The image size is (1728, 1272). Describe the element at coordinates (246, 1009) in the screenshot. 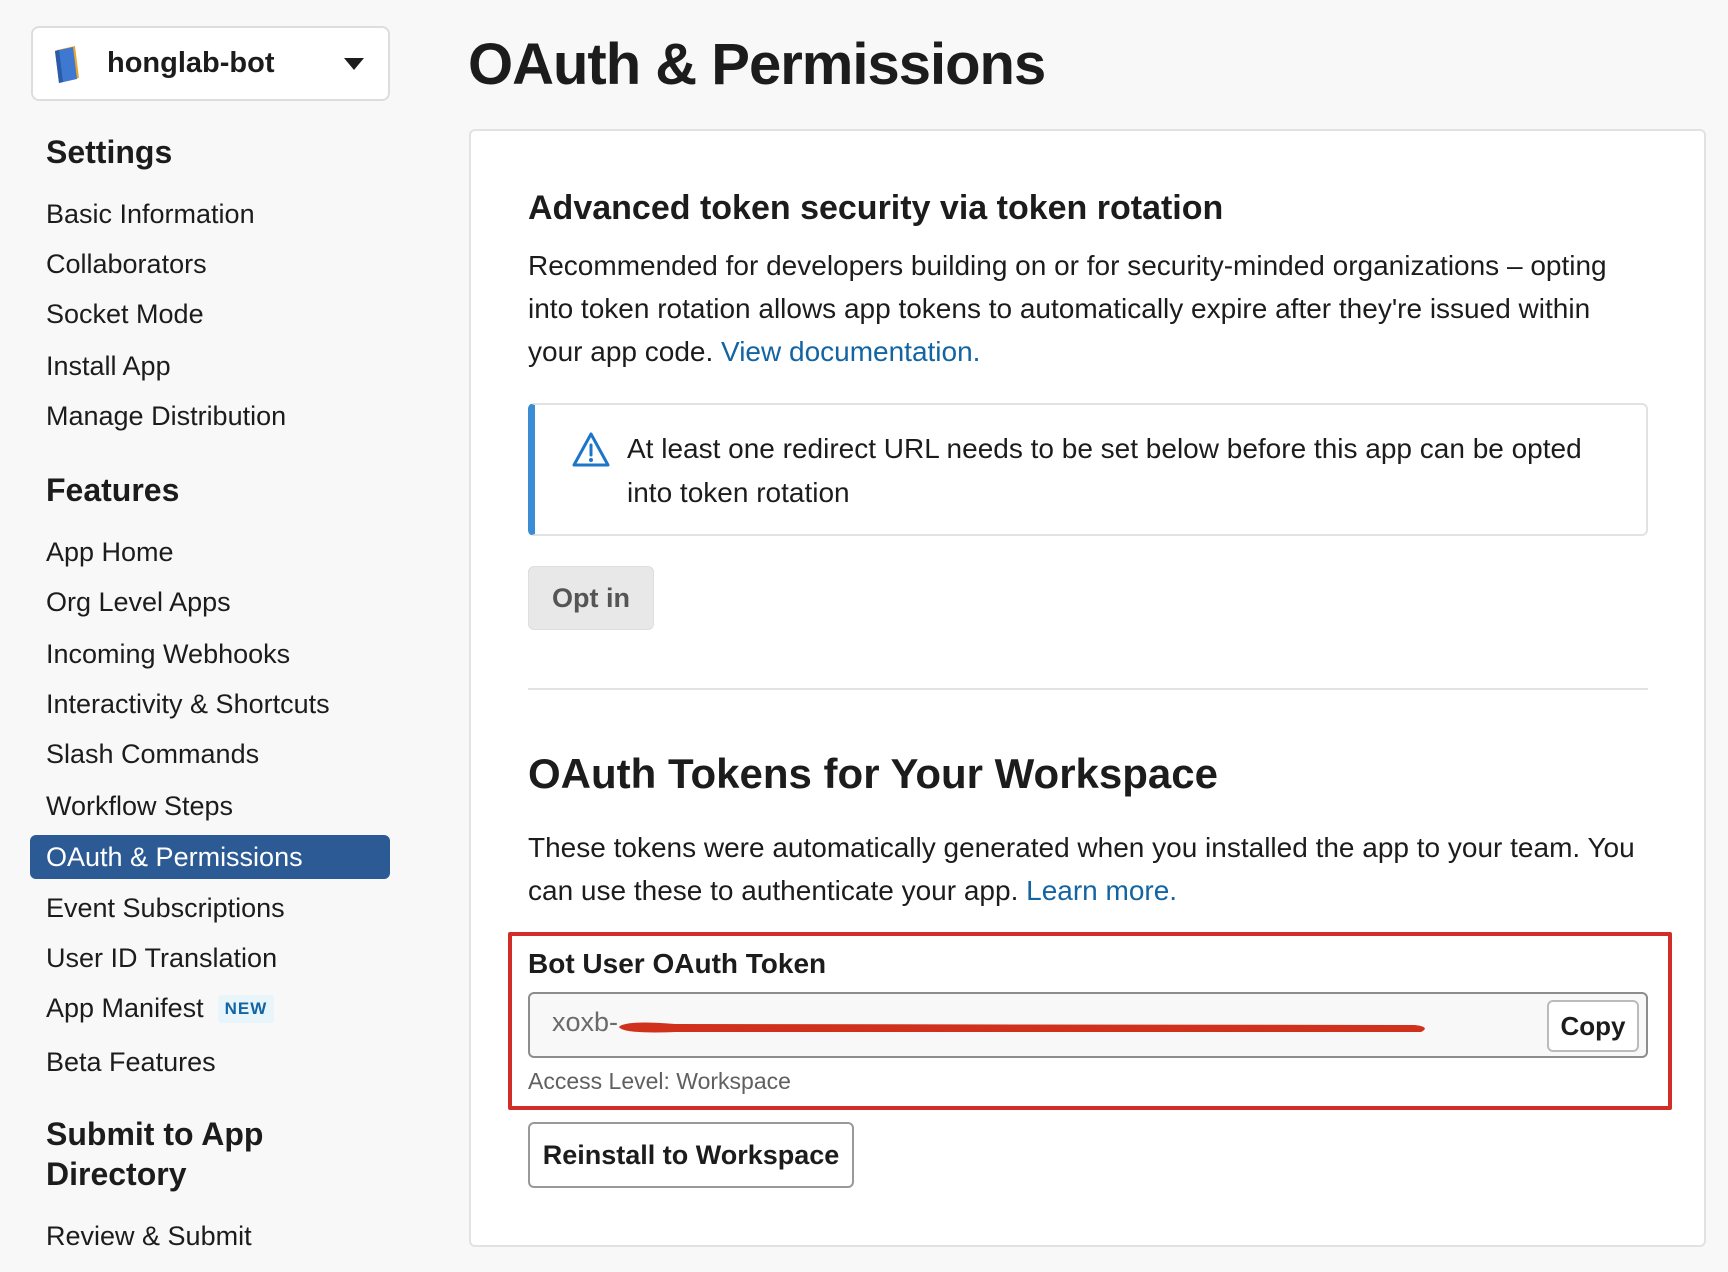

I see `new-badge: NEW` at that location.